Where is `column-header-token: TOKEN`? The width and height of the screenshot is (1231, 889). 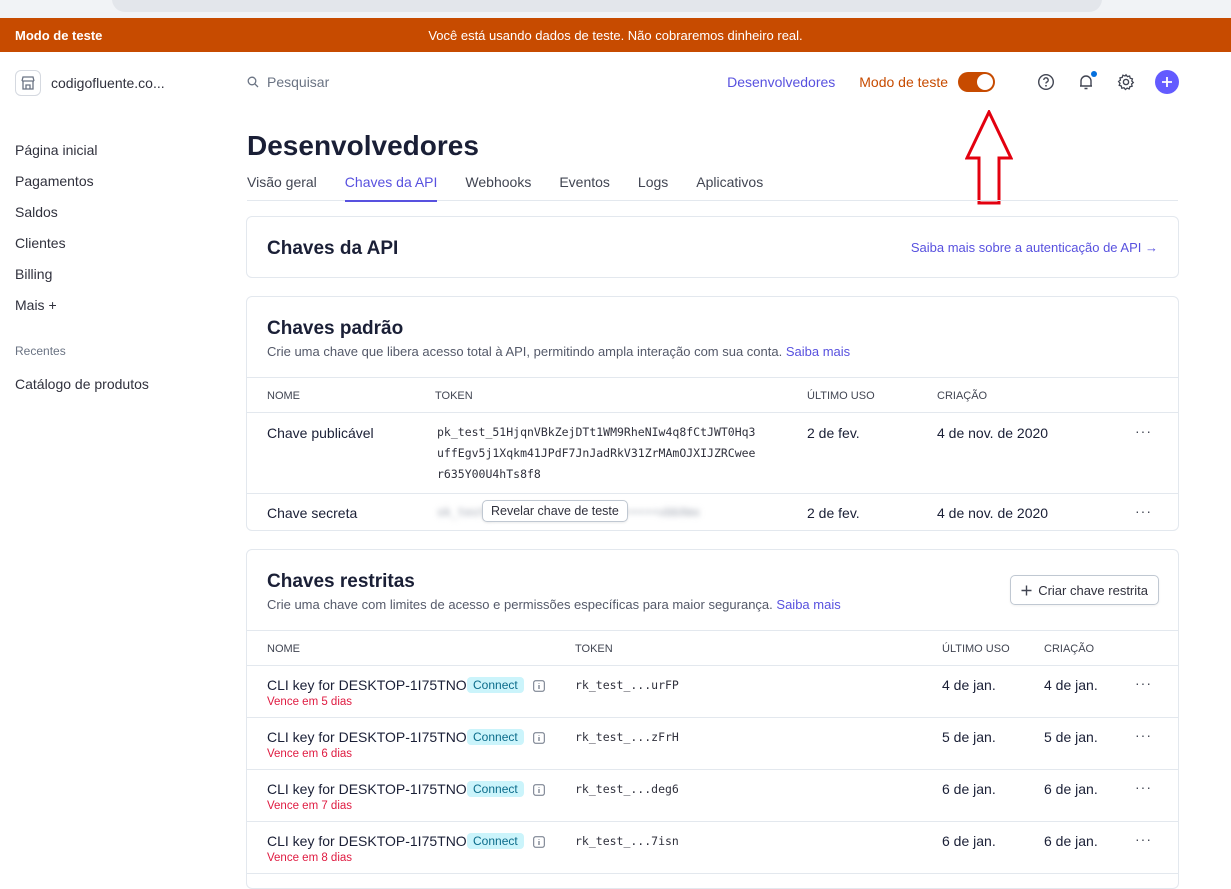
column-header-token: TOKEN is located at coordinates (594, 649).